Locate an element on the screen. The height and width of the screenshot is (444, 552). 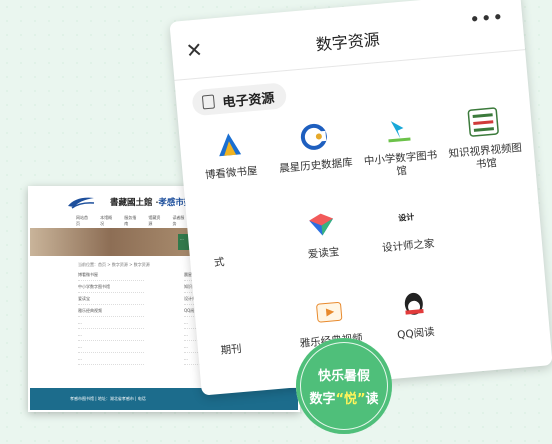
resource-item-partial: 式 is located at coordinates (238, 253).